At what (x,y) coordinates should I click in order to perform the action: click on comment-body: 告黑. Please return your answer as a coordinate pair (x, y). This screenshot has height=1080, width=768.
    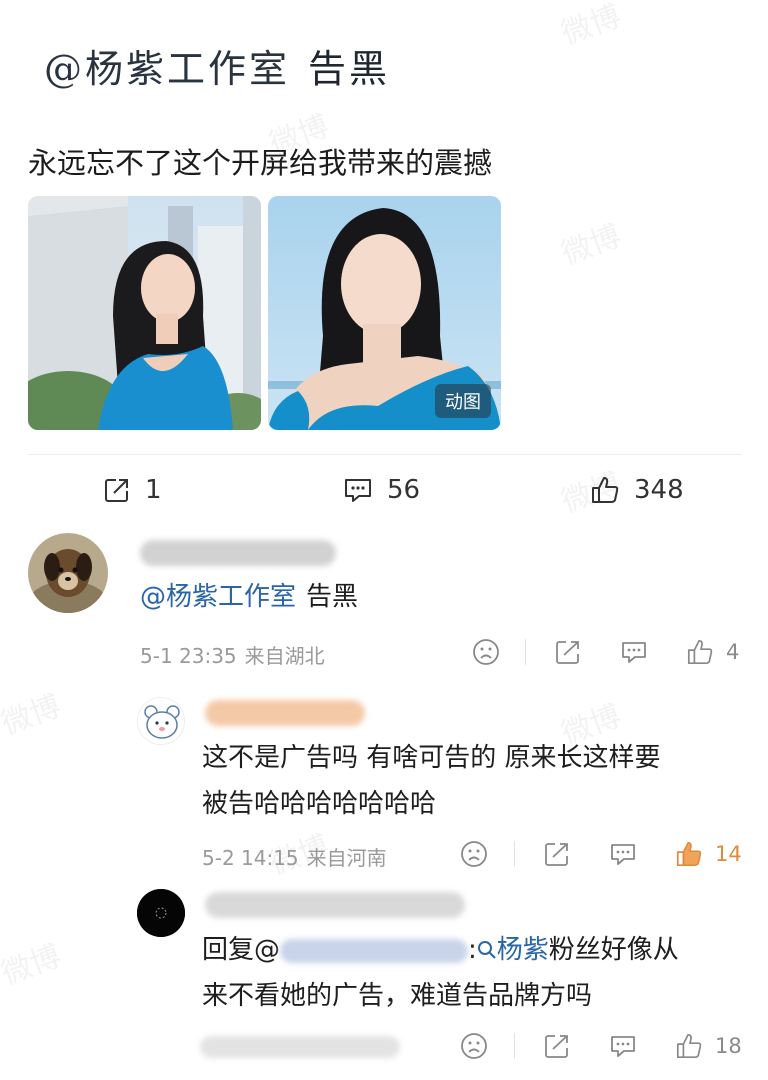
    Looking at the image, I should click on (332, 597).